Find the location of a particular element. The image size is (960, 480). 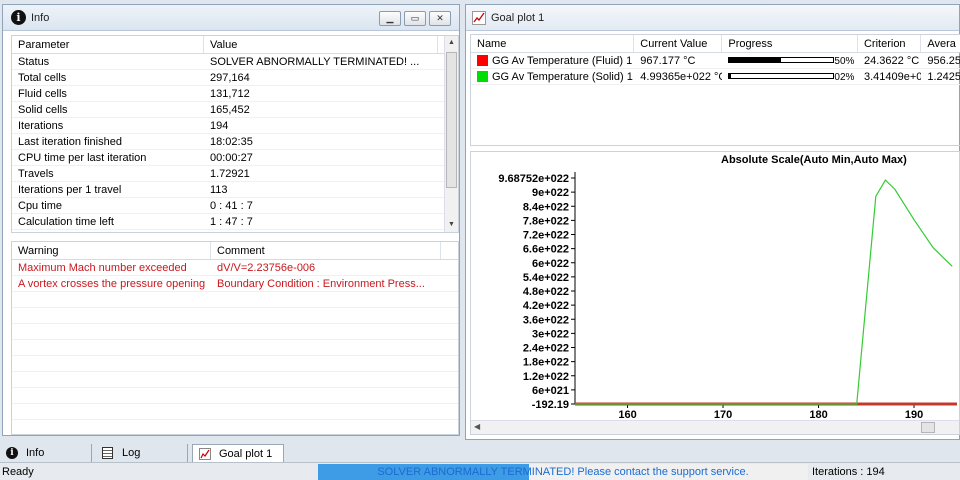

parameter-name: Status is located at coordinates (34, 62).